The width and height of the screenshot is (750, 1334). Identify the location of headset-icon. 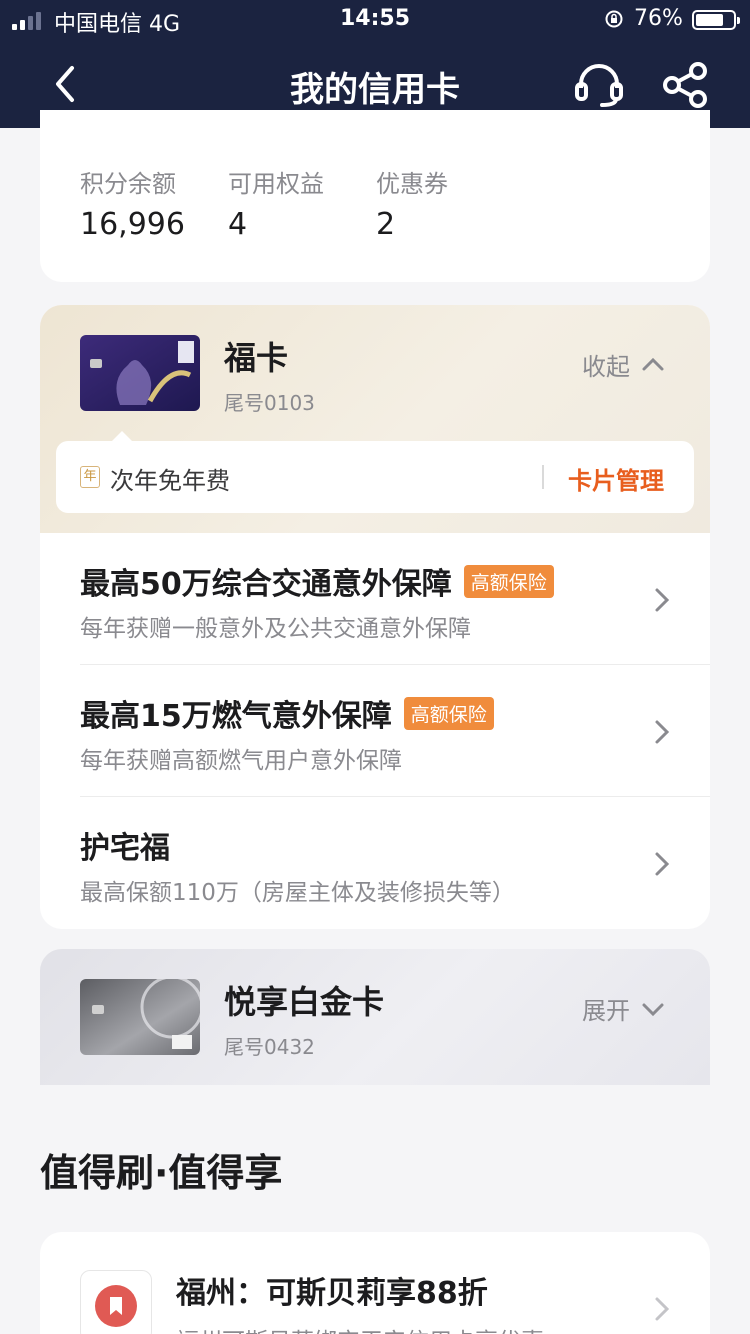
(599, 85).